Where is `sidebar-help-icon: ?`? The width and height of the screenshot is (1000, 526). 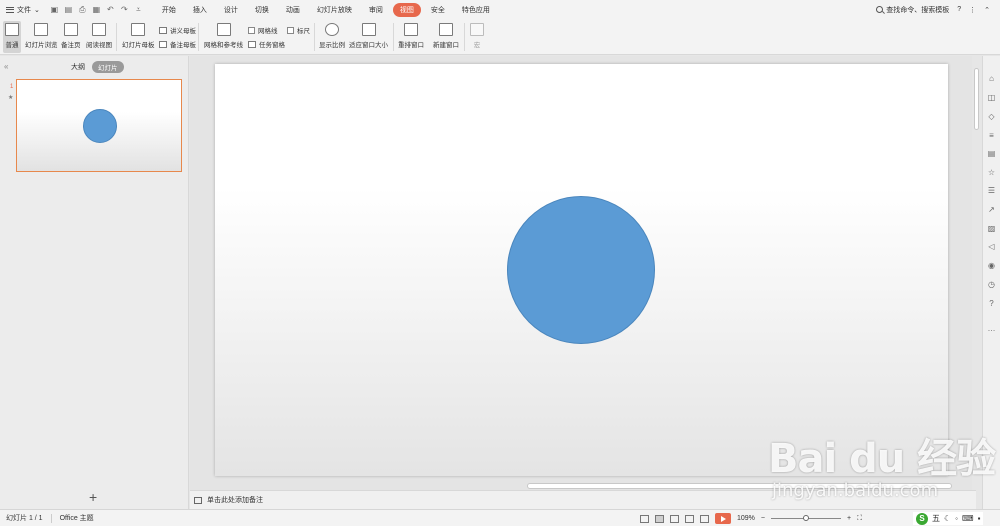 sidebar-help-icon: ? is located at coordinates (991, 303).